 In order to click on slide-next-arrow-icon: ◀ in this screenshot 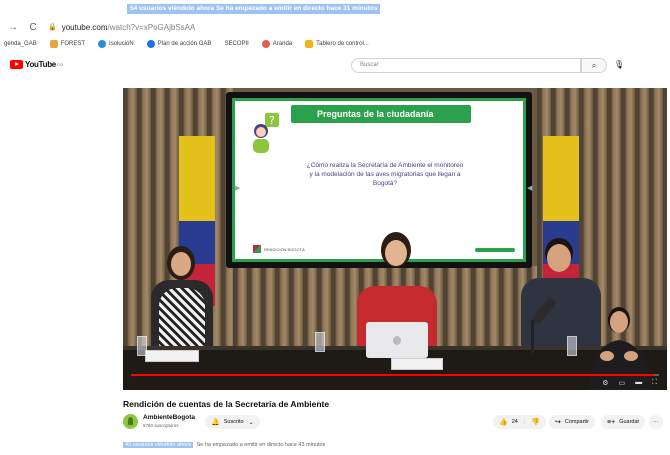, I will do `click(530, 188)`.